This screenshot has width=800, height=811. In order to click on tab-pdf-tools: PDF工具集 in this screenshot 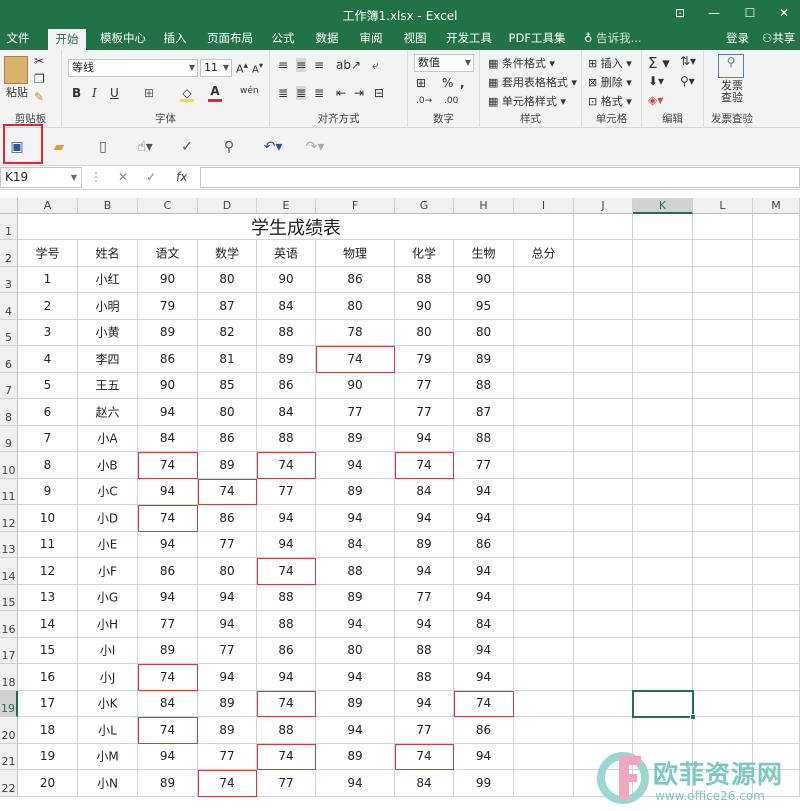, I will do `click(537, 39)`.